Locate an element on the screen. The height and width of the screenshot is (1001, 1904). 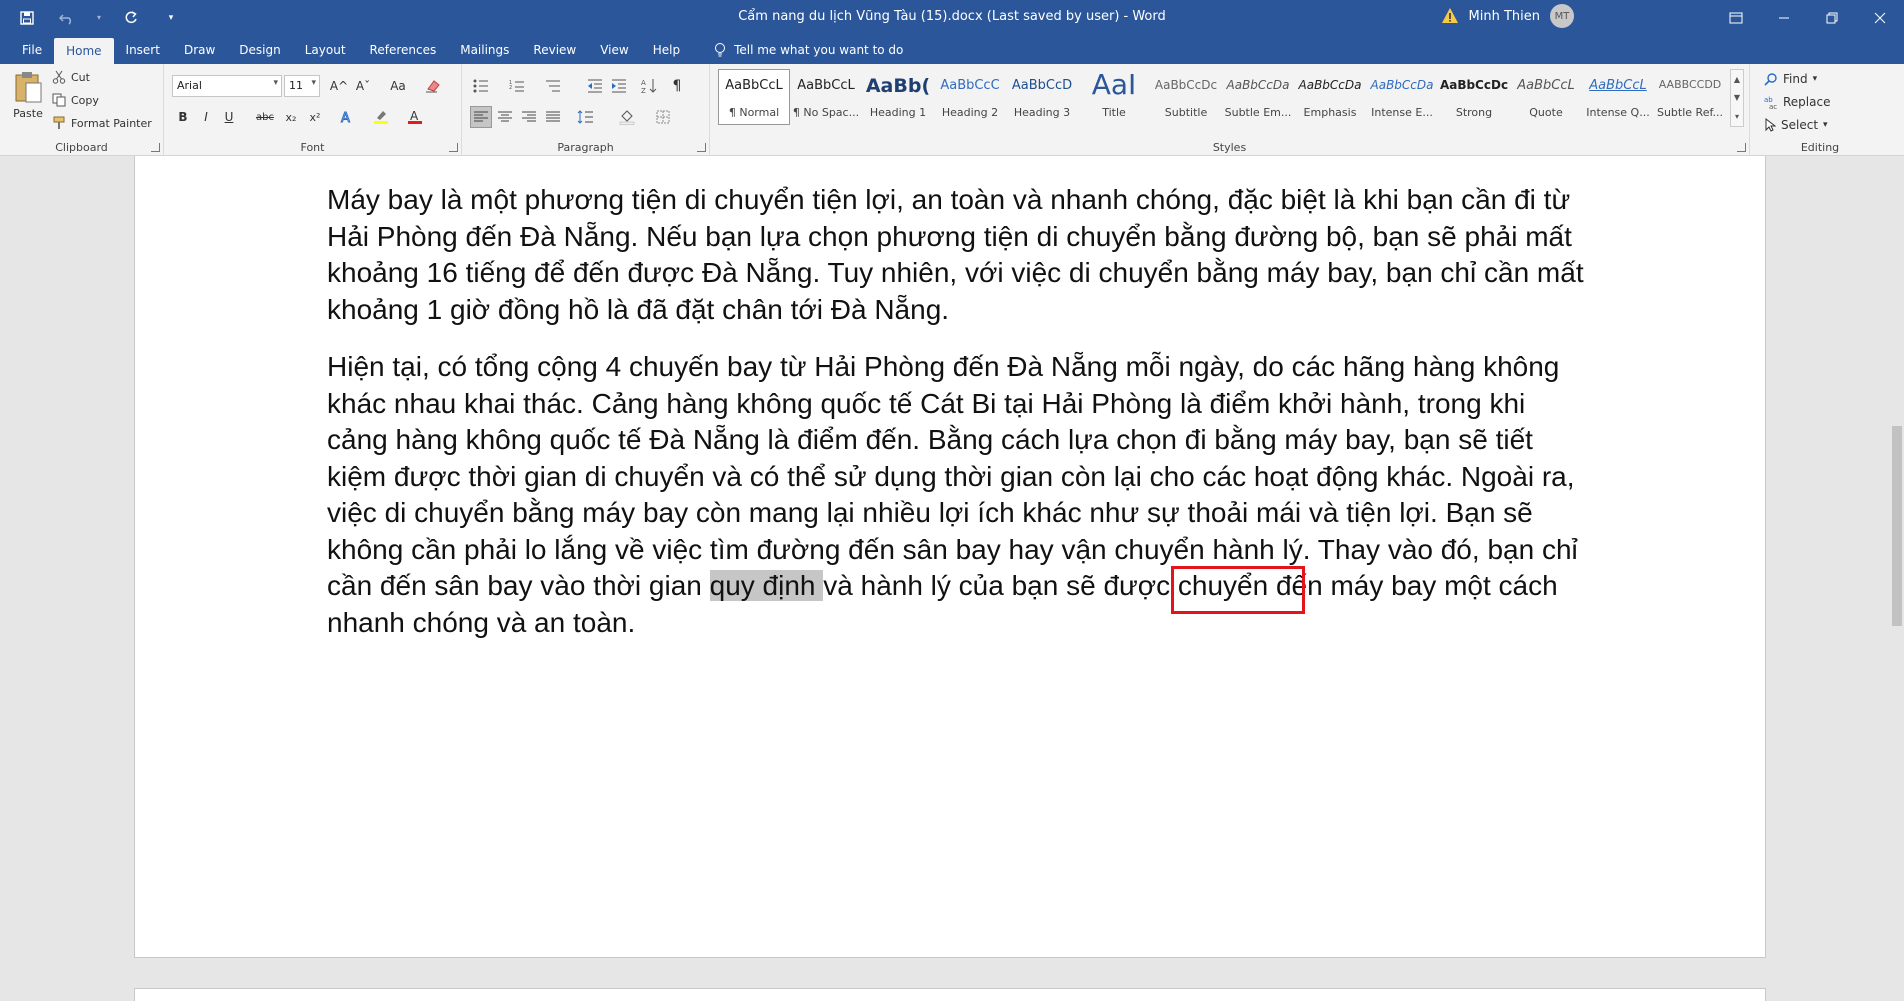
paste-button: Paste is located at coordinates (28, 95).